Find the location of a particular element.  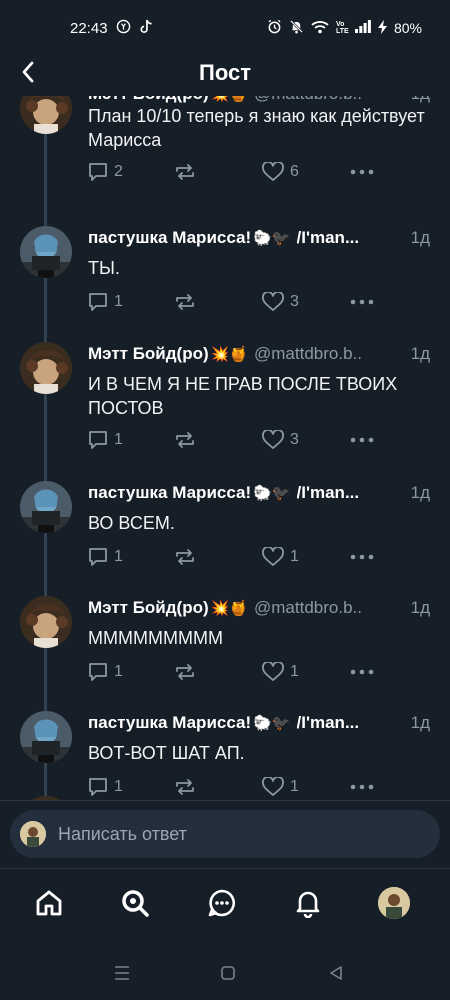

tab-home is located at coordinates (49, 903).